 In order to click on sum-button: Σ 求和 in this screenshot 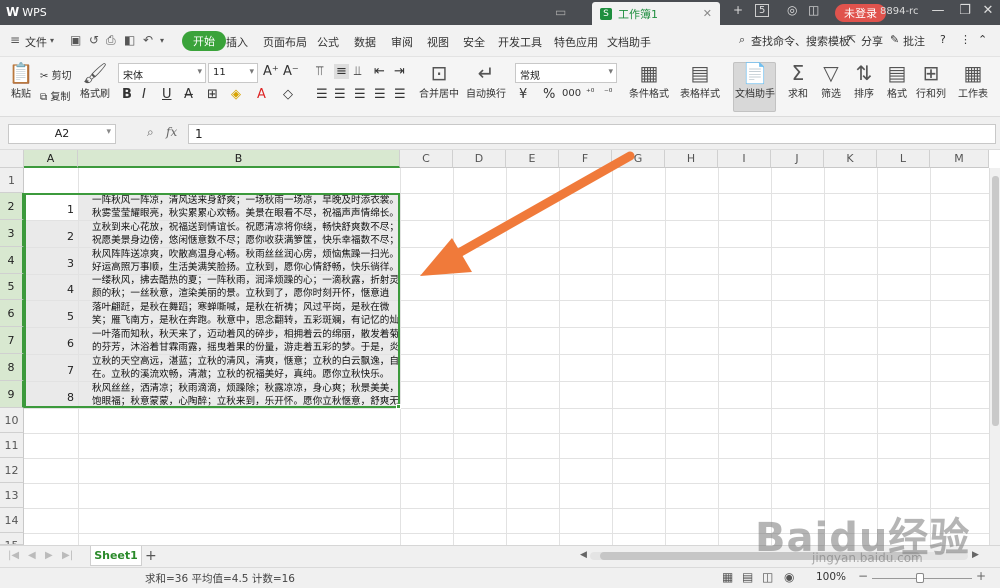, I will do `click(798, 80)`.